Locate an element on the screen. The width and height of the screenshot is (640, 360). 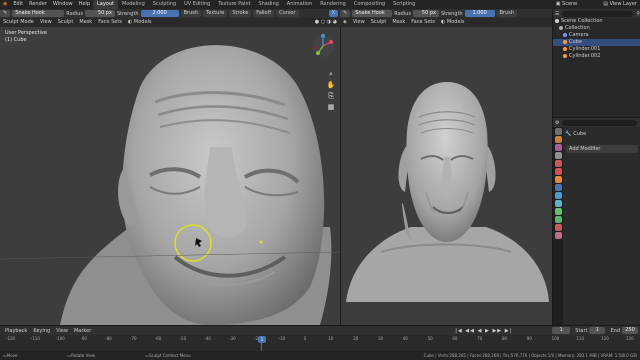
modifier-tab-icon is located at coordinates (558, 187).